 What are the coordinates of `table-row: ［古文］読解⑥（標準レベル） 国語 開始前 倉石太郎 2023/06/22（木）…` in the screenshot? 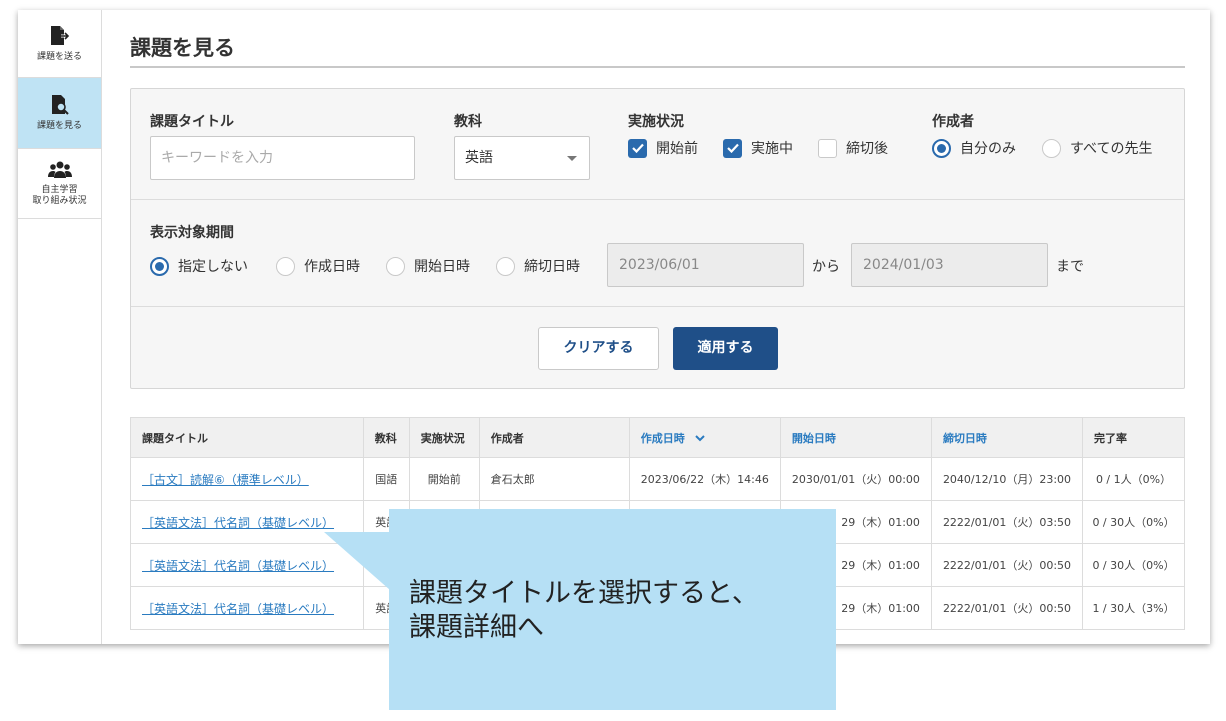 It's located at (657, 479).